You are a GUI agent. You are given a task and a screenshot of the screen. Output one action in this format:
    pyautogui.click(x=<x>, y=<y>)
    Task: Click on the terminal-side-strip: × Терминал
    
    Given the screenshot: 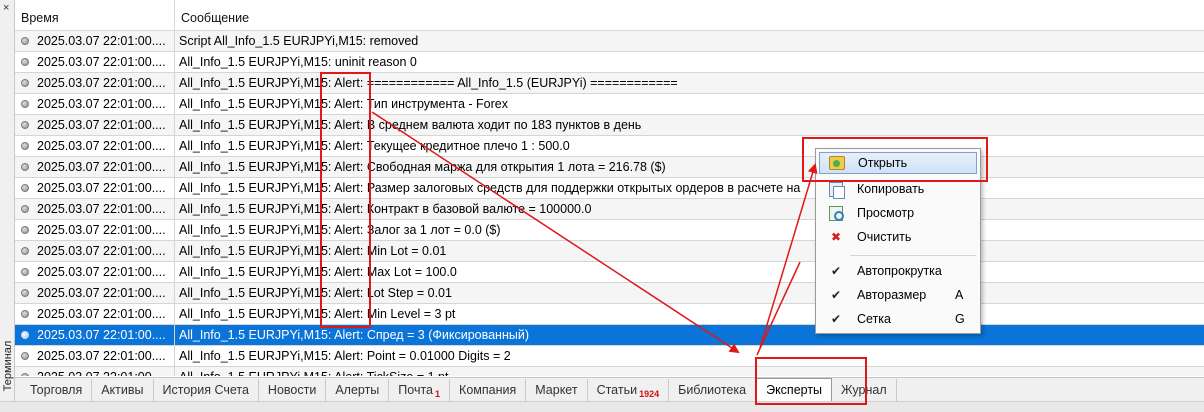 What is the action you would take?
    pyautogui.click(x=7, y=206)
    